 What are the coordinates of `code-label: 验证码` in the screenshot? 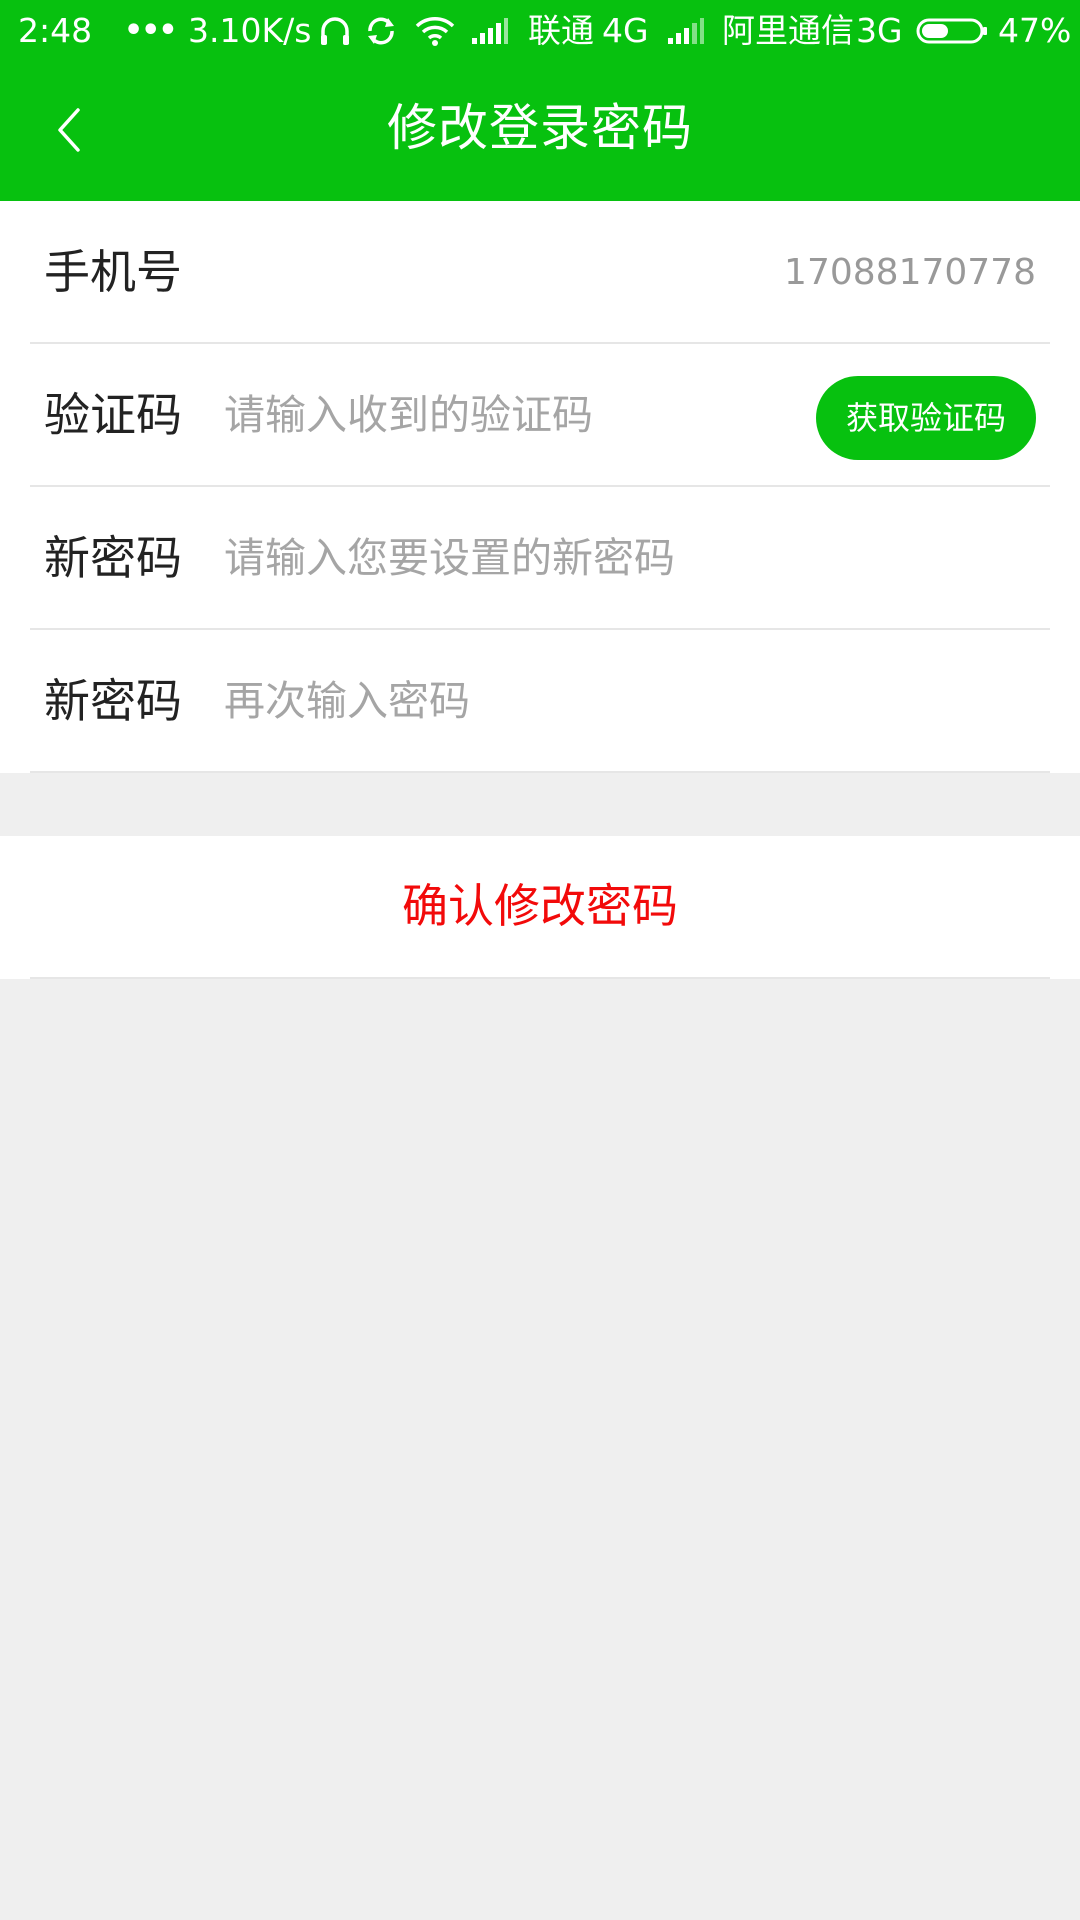 It's located at (113, 415).